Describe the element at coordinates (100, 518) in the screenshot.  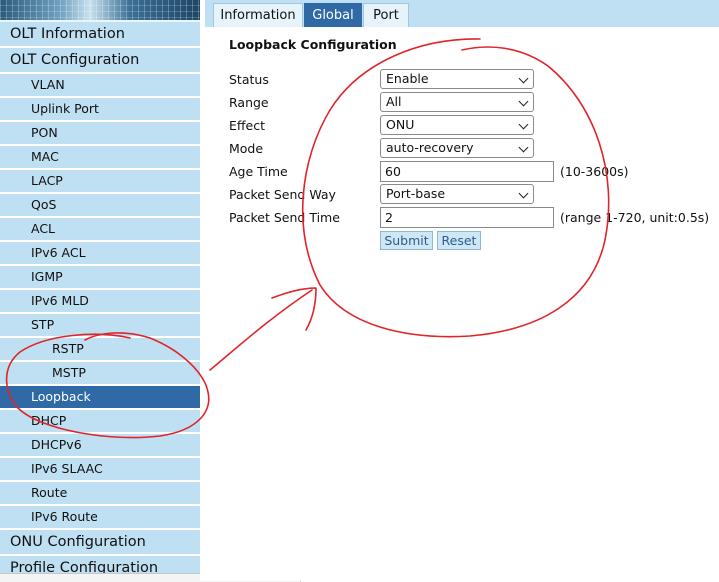
I see `sidebar-item-ipv6-route: IPv6 Route` at that location.